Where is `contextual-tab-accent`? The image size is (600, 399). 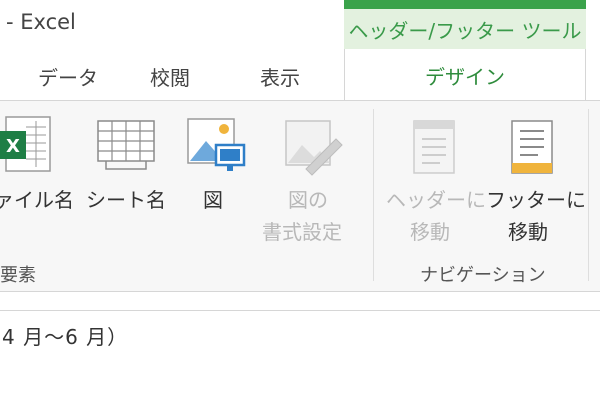 contextual-tab-accent is located at coordinates (465, 4).